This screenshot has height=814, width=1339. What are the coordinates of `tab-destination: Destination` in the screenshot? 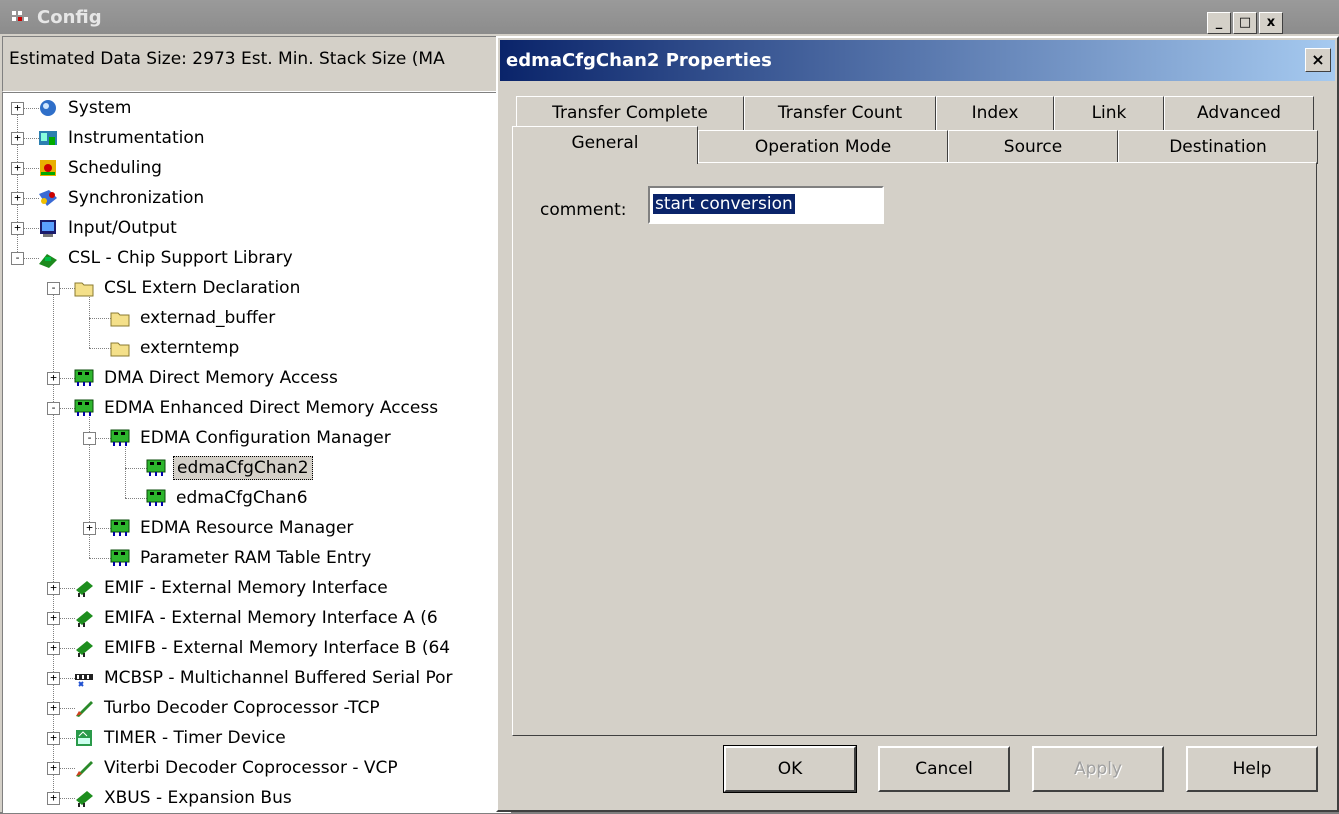 It's located at (1218, 147).